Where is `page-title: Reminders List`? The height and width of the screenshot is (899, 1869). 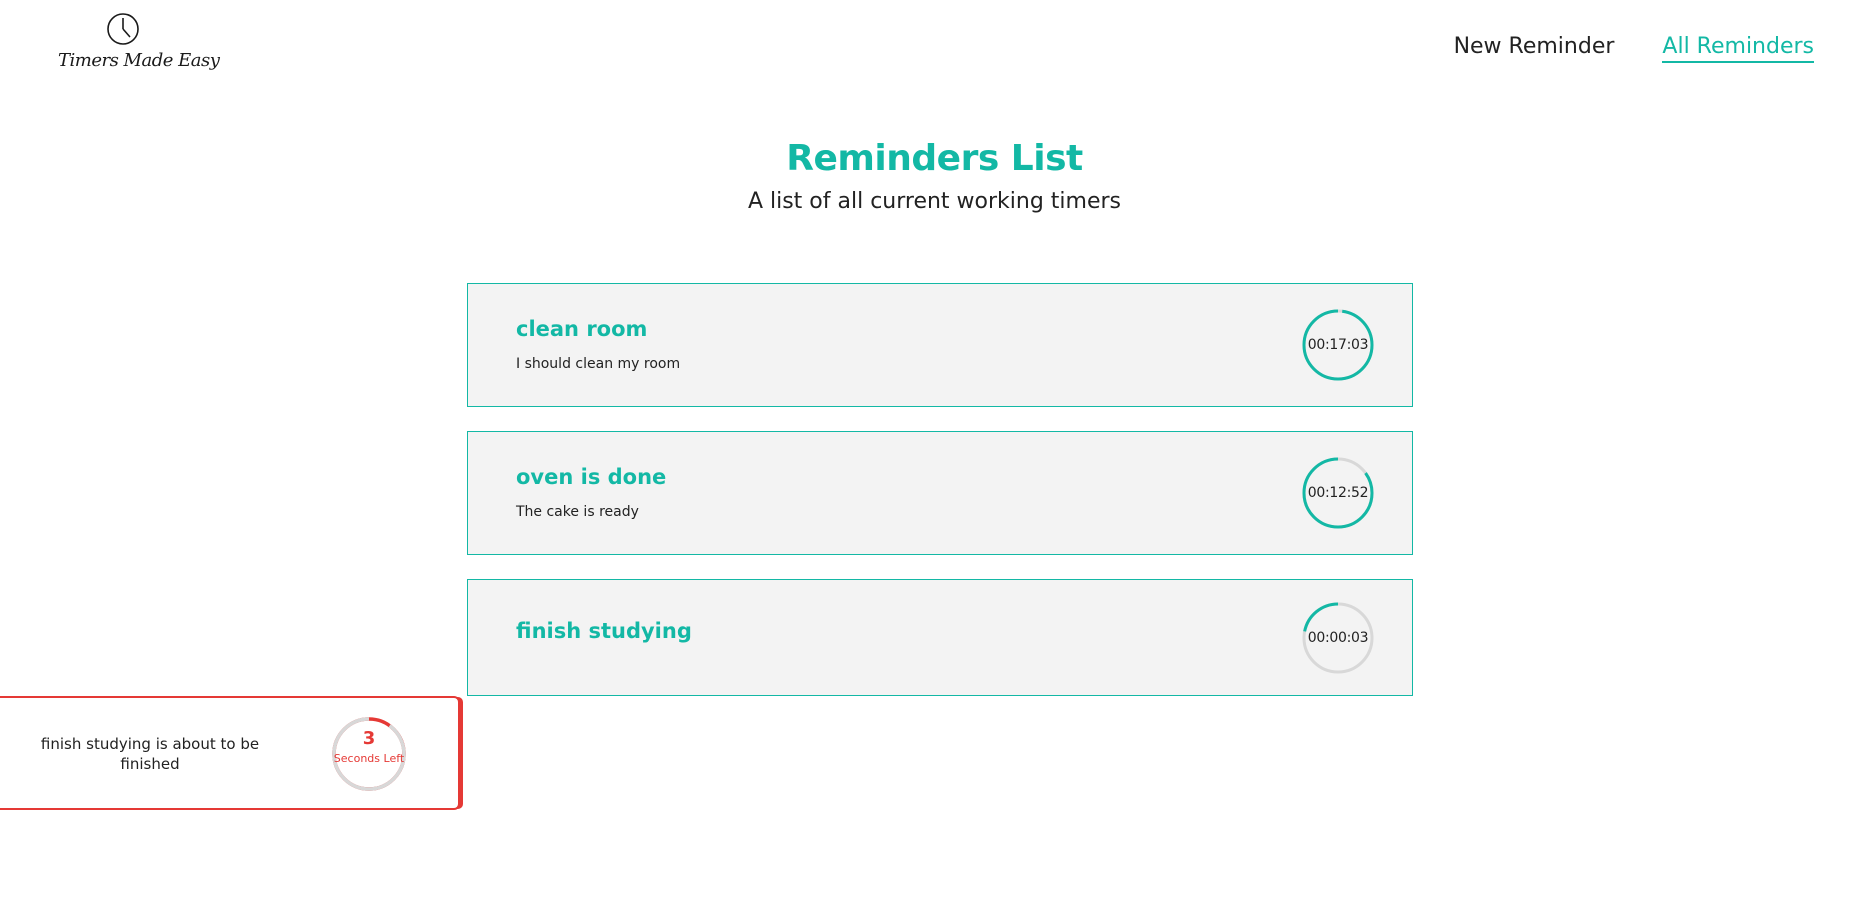 page-title: Reminders List is located at coordinates (934, 158).